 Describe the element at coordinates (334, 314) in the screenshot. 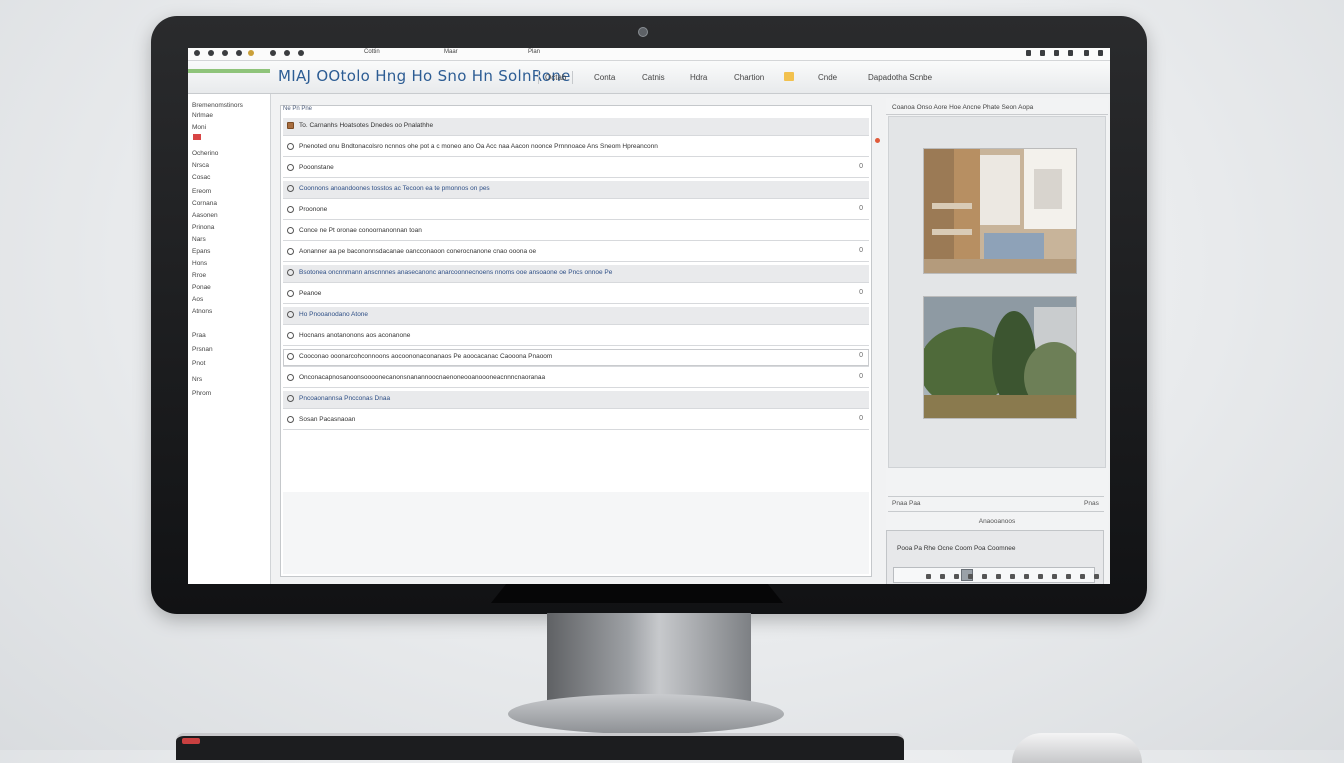

I see `list-item-text: Ho Pnooanodano Atone` at that location.